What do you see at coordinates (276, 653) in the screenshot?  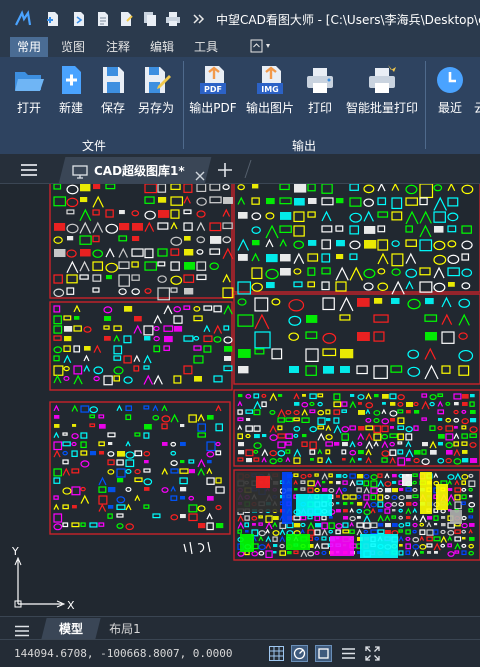 I see `grid-icon` at bounding box center [276, 653].